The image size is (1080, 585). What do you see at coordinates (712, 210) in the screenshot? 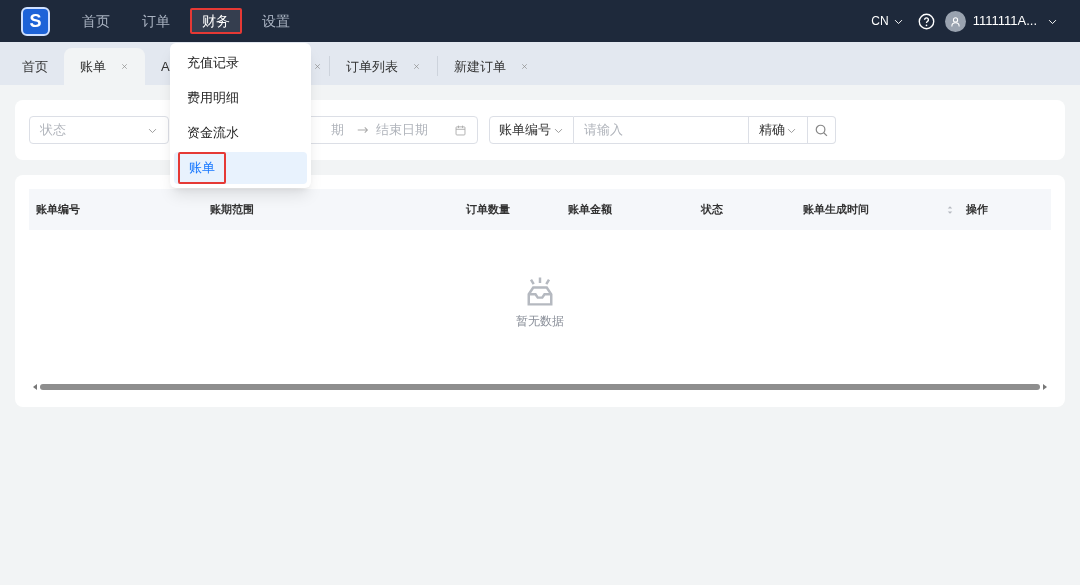
I see `column-header: 状态` at bounding box center [712, 210].